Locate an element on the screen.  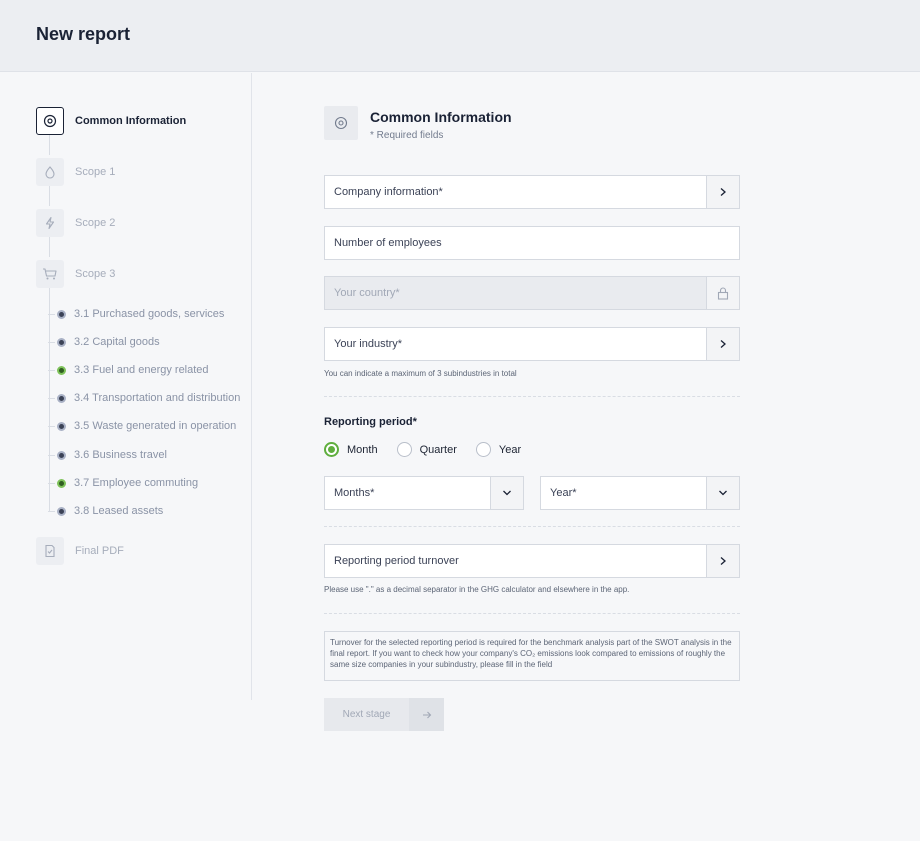
sidebar-step-label: Scope 2 is located at coordinates (95, 223).